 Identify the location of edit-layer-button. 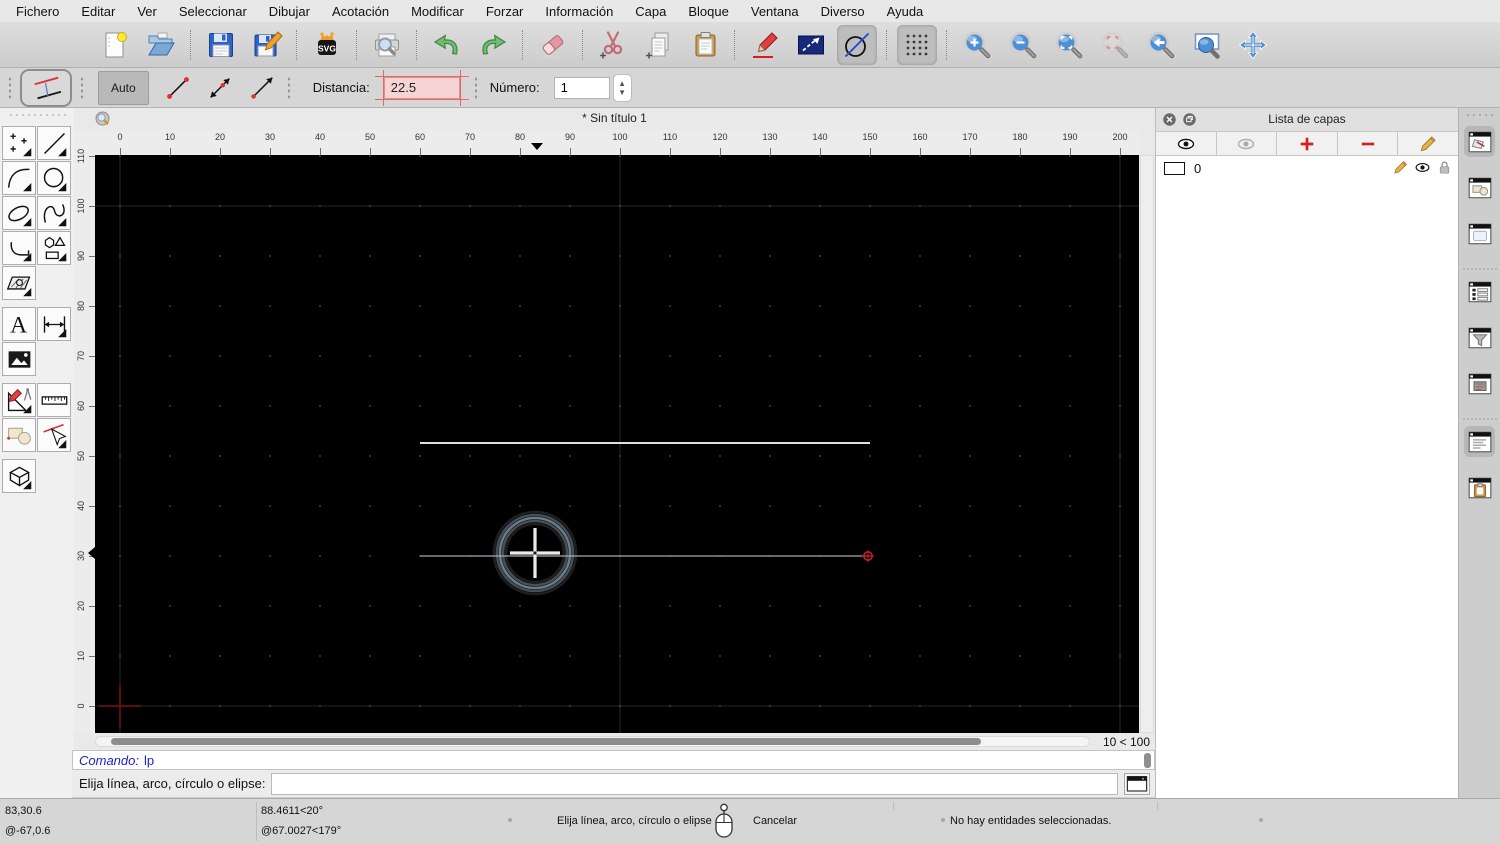
(1428, 143).